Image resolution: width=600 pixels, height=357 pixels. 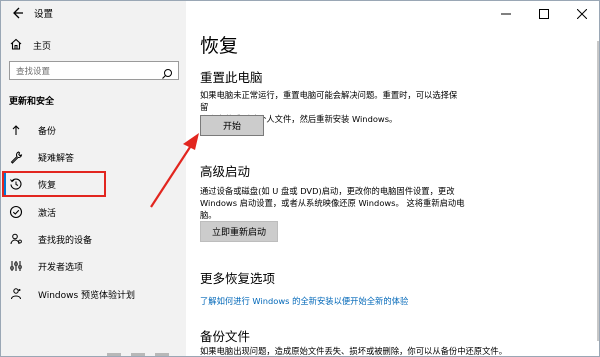 I want to click on search-placeholder: 查找设置, so click(x=33, y=72).